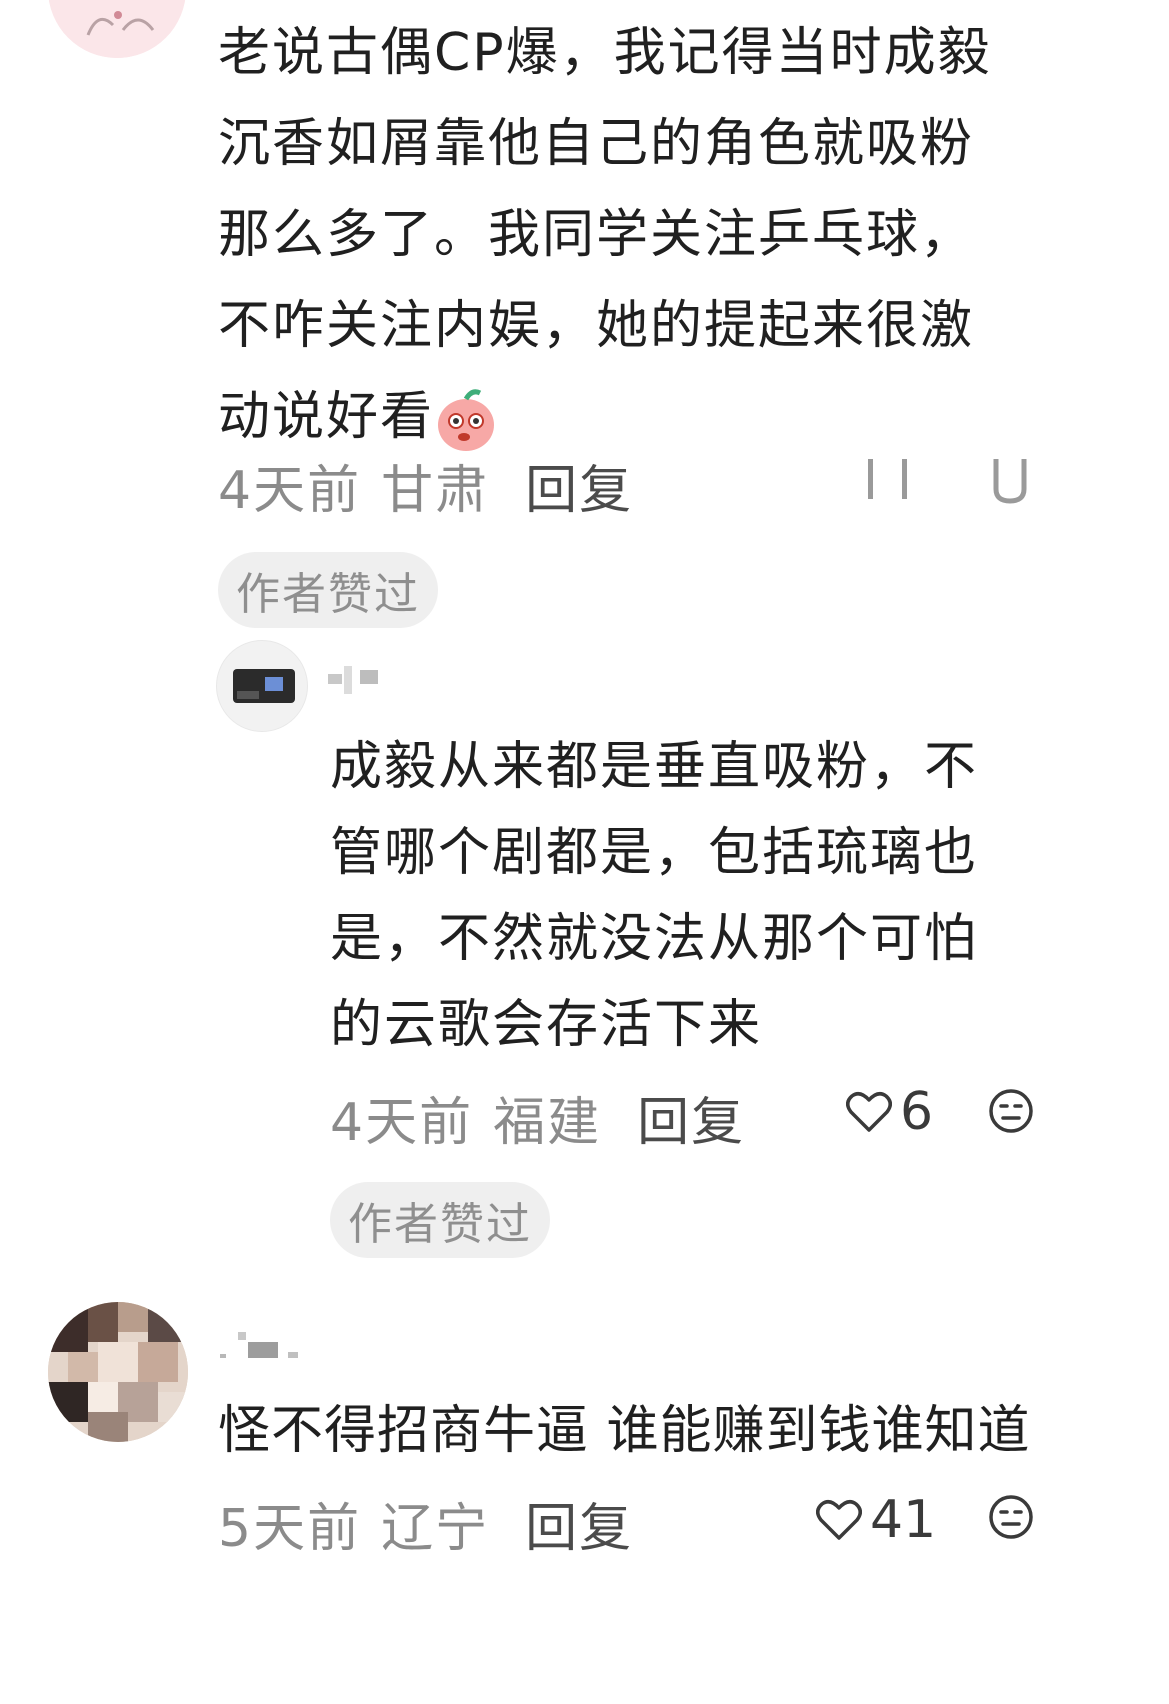 This screenshot has height=1704, width=1169. I want to click on comment-time: 5天前, so click(290, 1529).